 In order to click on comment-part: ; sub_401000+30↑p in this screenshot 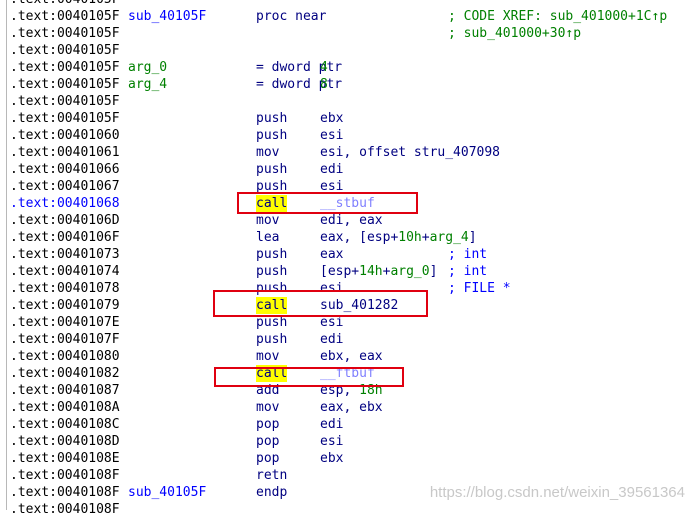, I will do `click(515, 33)`.